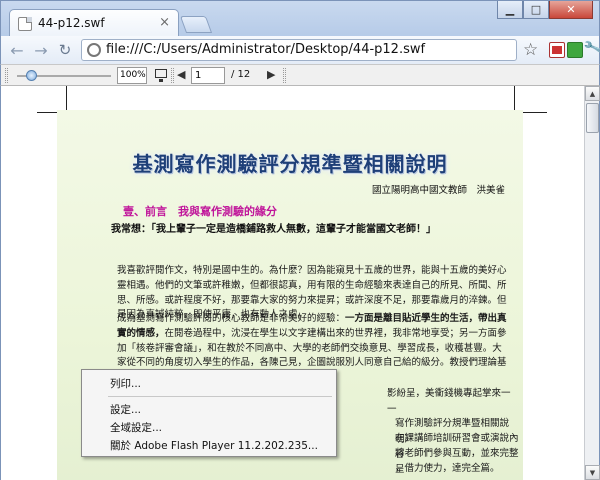 The height and width of the screenshot is (480, 600). I want to click on close-tab-icon: ×, so click(164, 23).